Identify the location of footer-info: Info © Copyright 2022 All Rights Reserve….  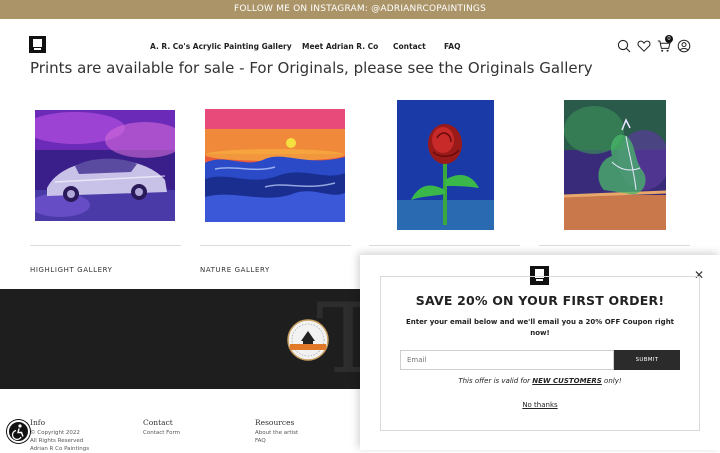
(59, 435).